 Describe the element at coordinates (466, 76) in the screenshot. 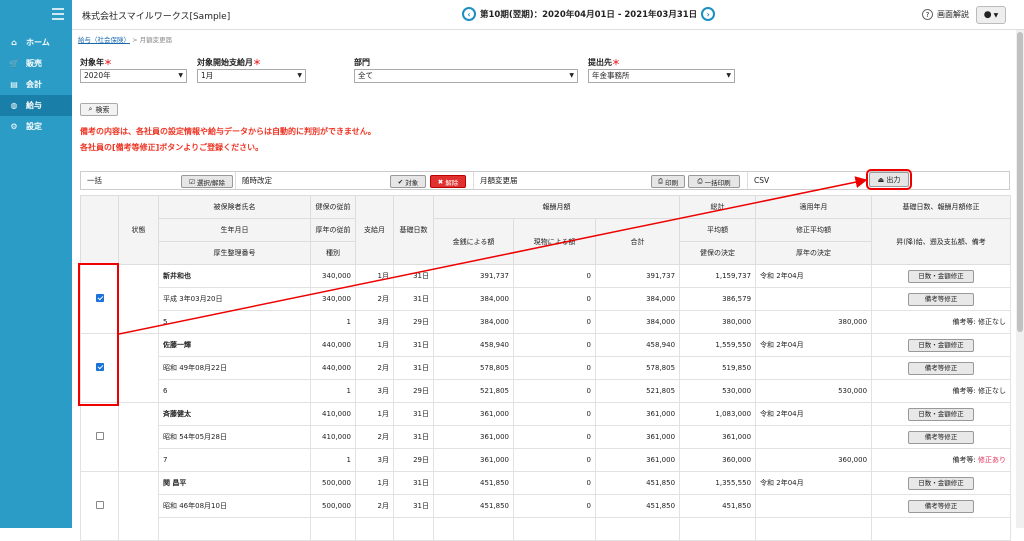

I see `dept-select: 全て ▼` at that location.